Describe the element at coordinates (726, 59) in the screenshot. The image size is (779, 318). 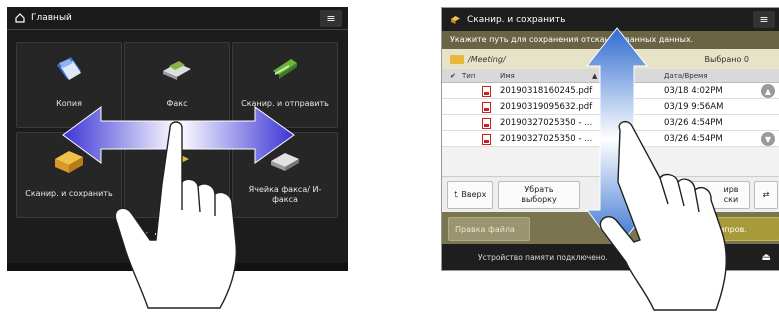
I see `selected-count: Выбрано 0` at that location.